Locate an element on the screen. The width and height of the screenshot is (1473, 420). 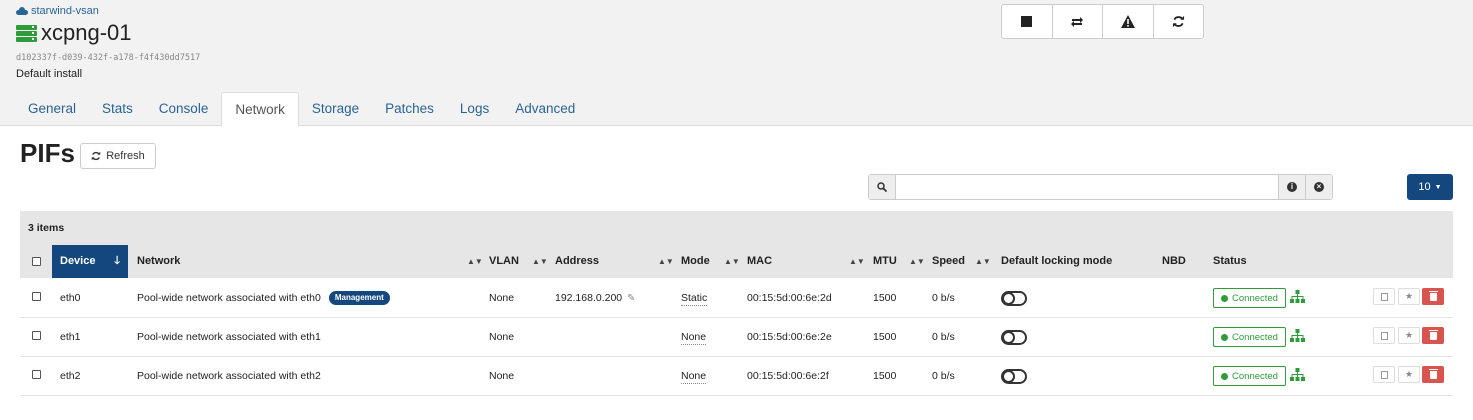
search-icon is located at coordinates (882, 187).